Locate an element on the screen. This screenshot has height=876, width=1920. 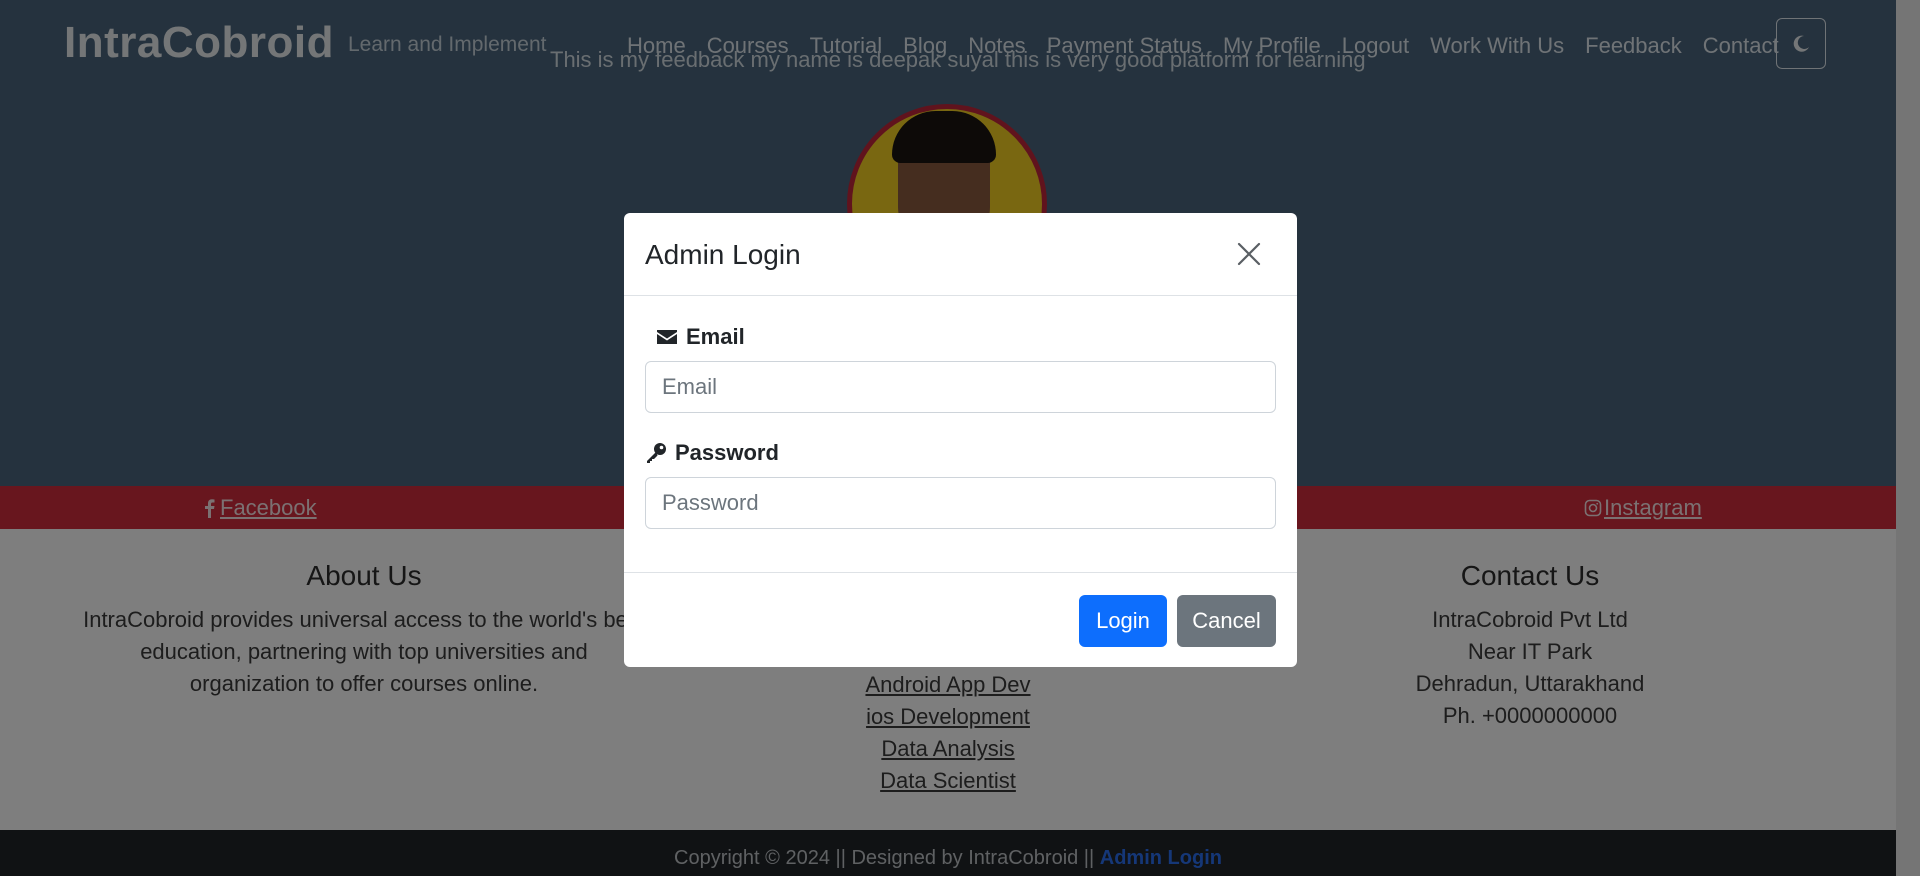
close-icon is located at coordinates (1249, 254).